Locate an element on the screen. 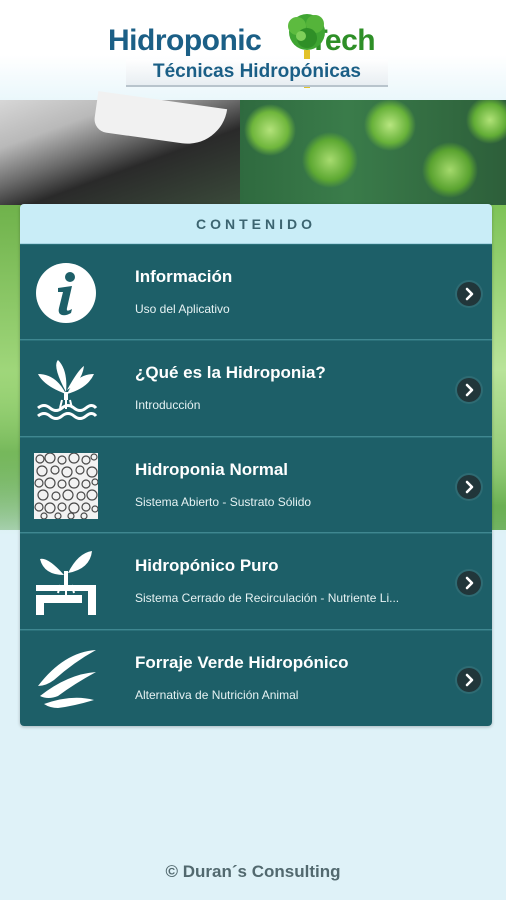 Image resolution: width=506 pixels, height=900 pixels. menu-item-subtitle: Introducción is located at coordinates (168, 405).